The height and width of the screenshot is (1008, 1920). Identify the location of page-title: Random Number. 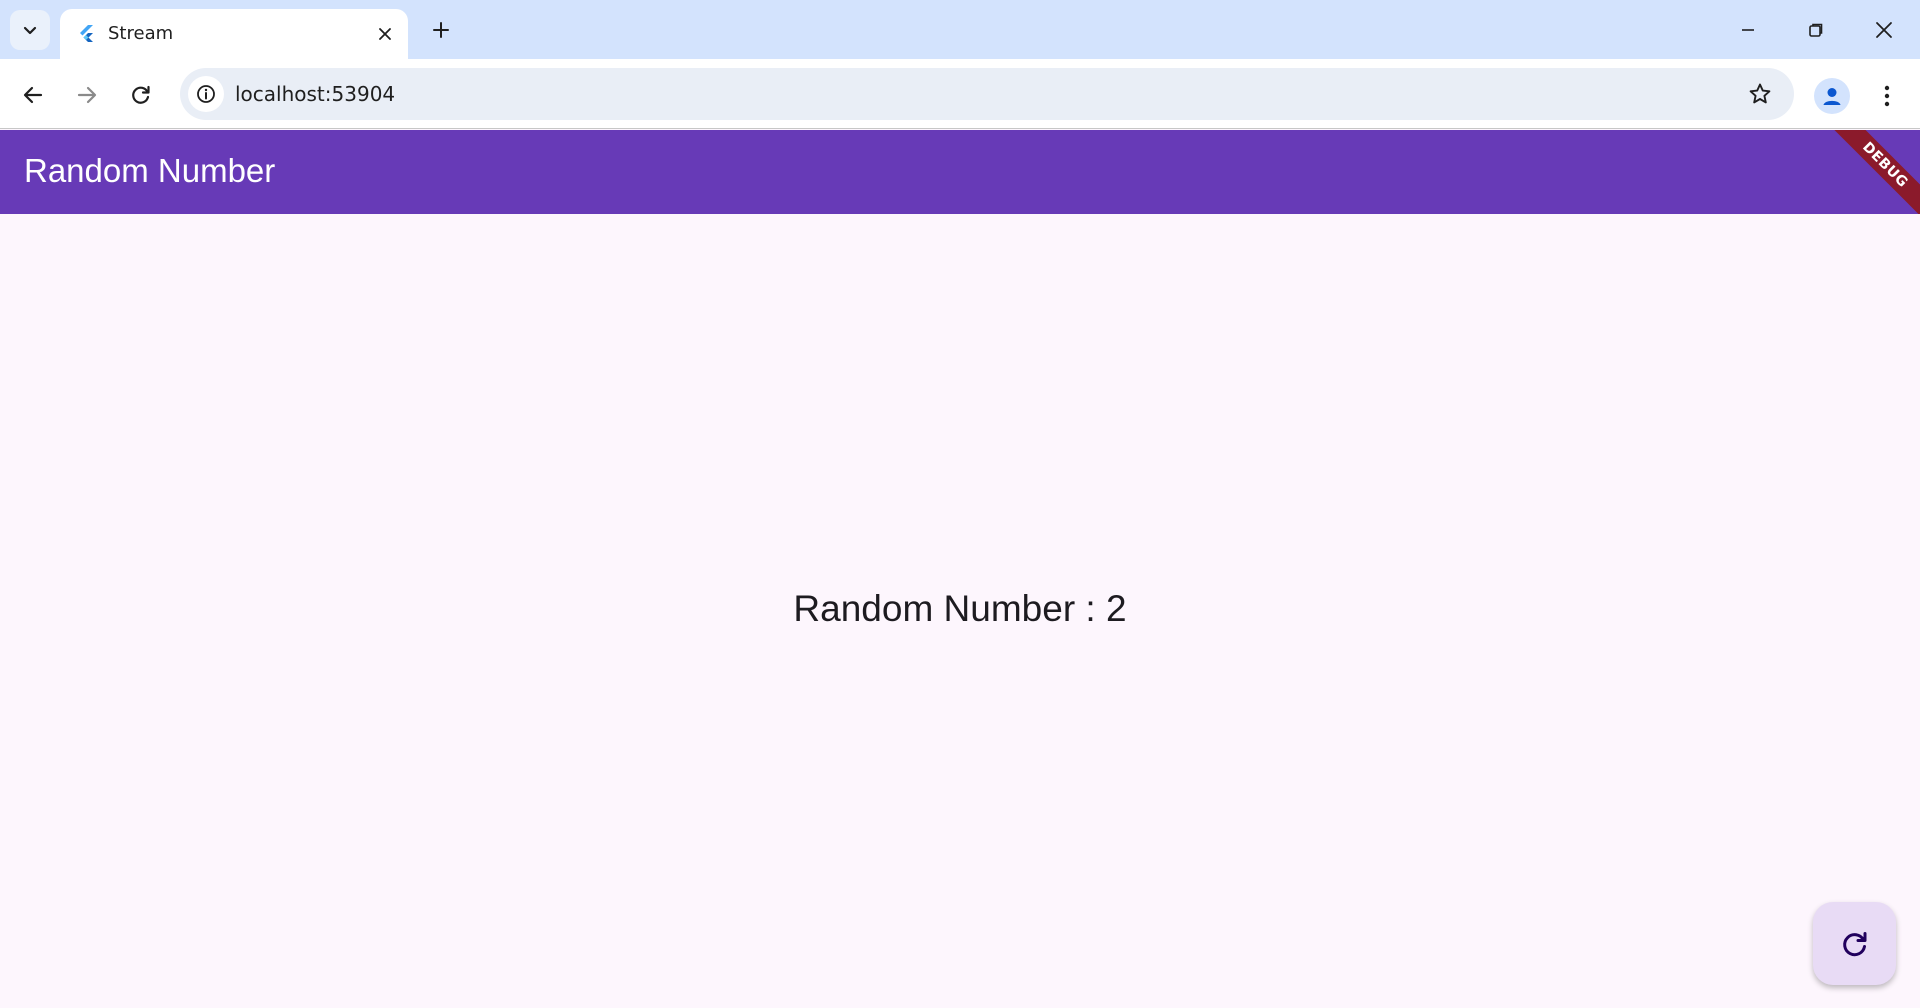
(150, 170).